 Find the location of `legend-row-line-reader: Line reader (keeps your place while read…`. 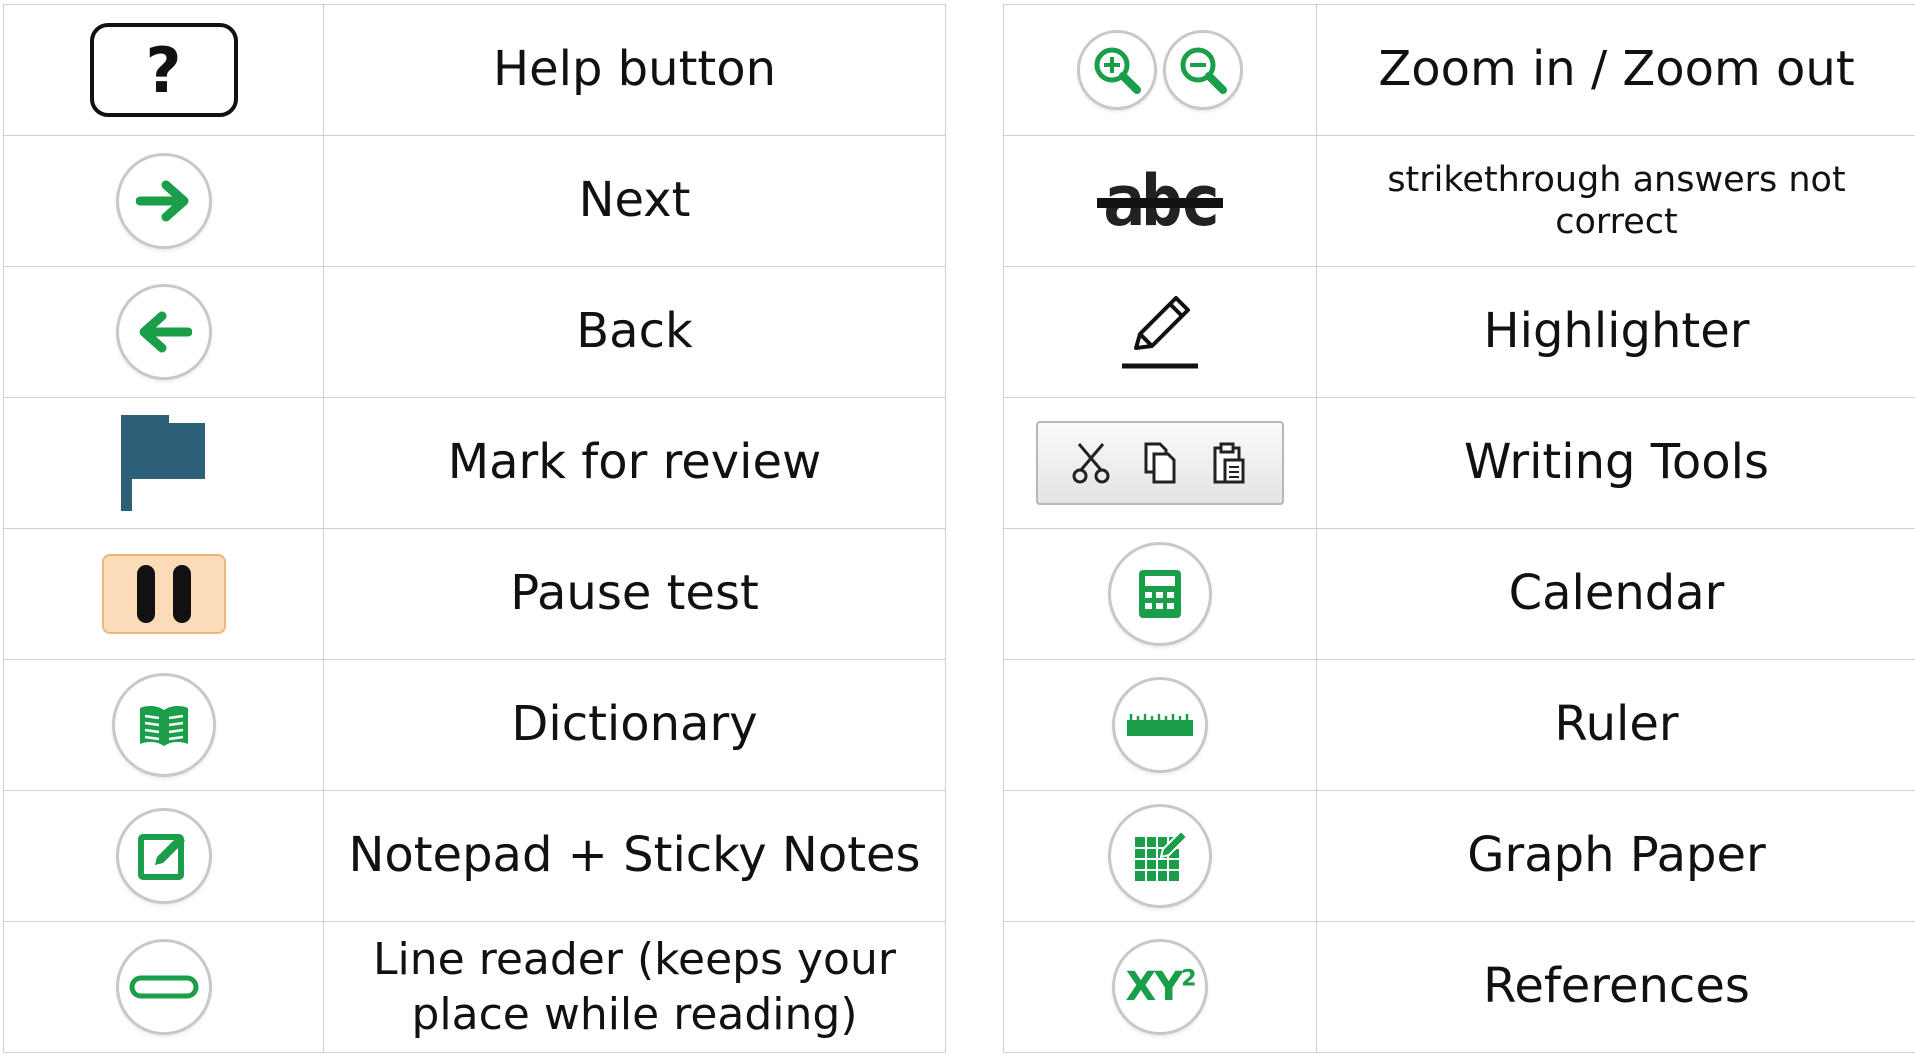

legend-row-line-reader: Line reader (keeps your place while read… is located at coordinates (475, 987).